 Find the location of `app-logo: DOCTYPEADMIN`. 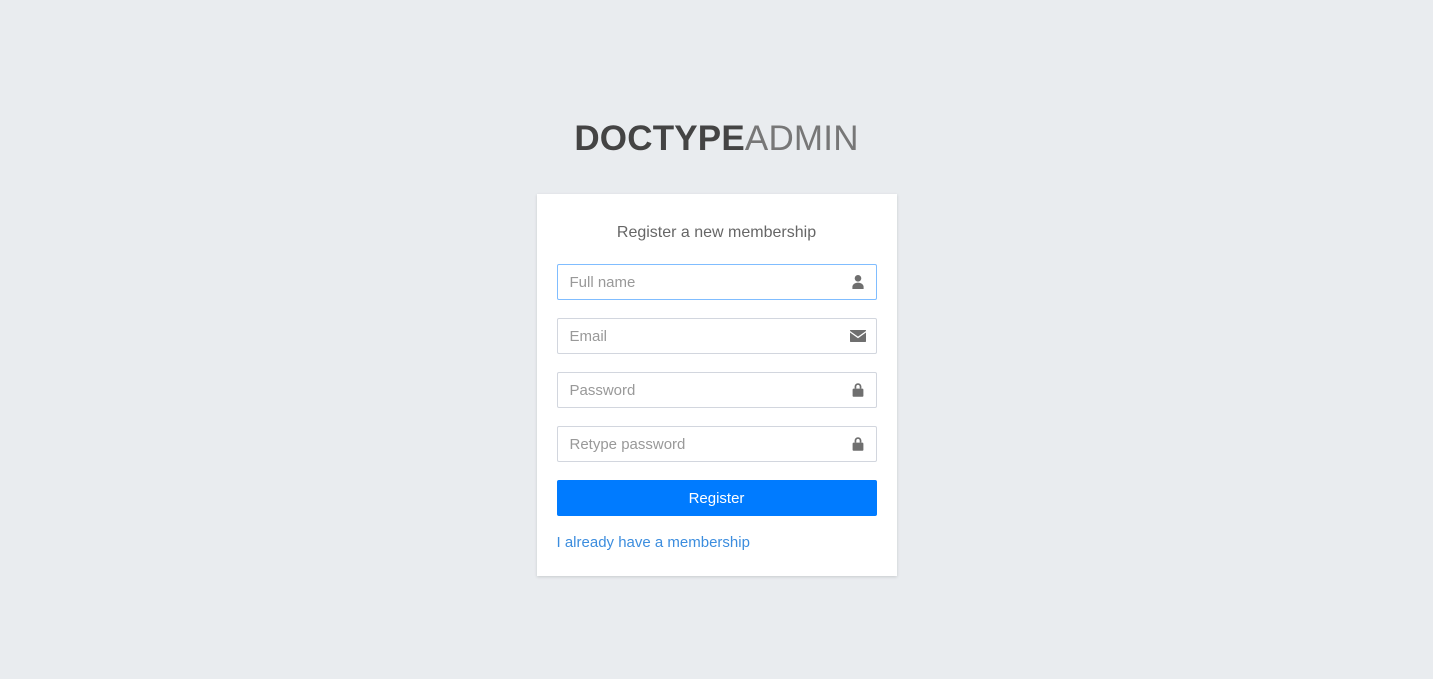

app-logo: DOCTYPEADMIN is located at coordinates (716, 138).